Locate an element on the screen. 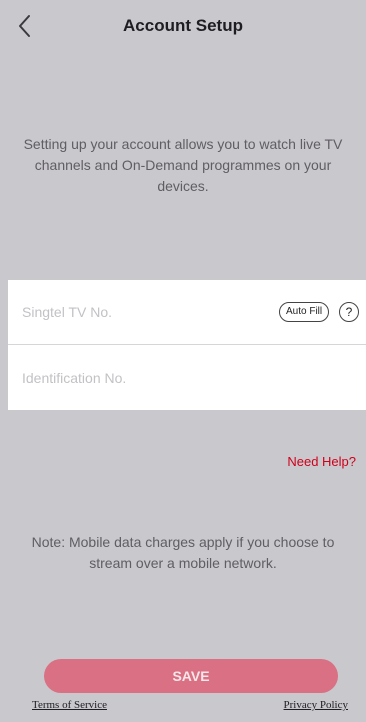  privacy-policy-link: Privacy Policy is located at coordinates (316, 705).